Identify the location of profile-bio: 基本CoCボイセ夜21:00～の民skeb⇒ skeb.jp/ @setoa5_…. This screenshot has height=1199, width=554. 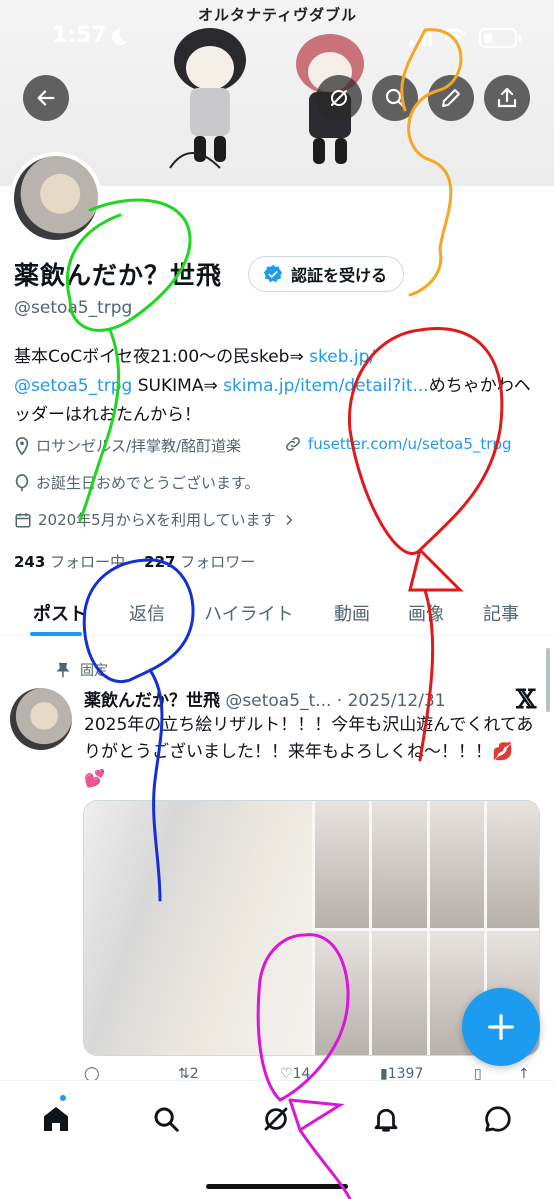
(277, 386).